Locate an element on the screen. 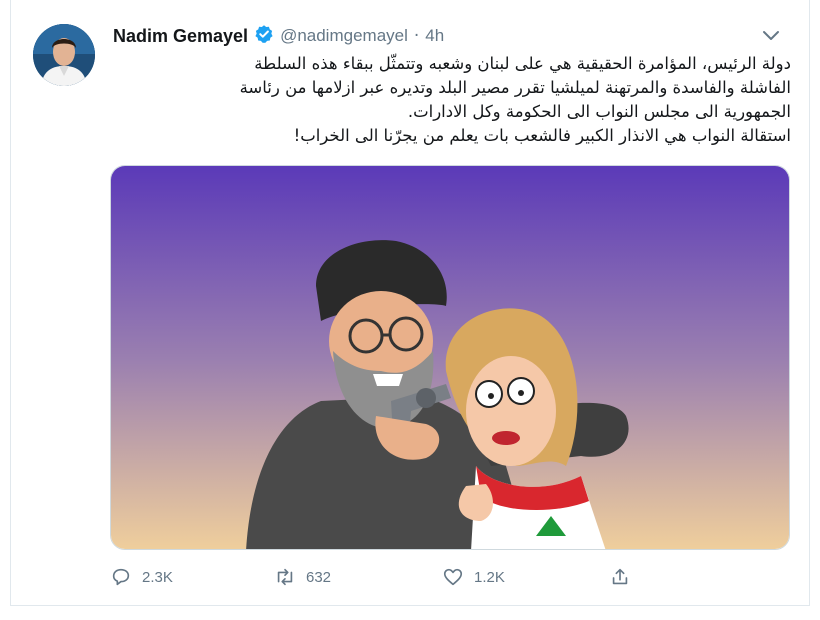 This screenshot has height=620, width=820. reply-count: 2.3K is located at coordinates (157, 577).